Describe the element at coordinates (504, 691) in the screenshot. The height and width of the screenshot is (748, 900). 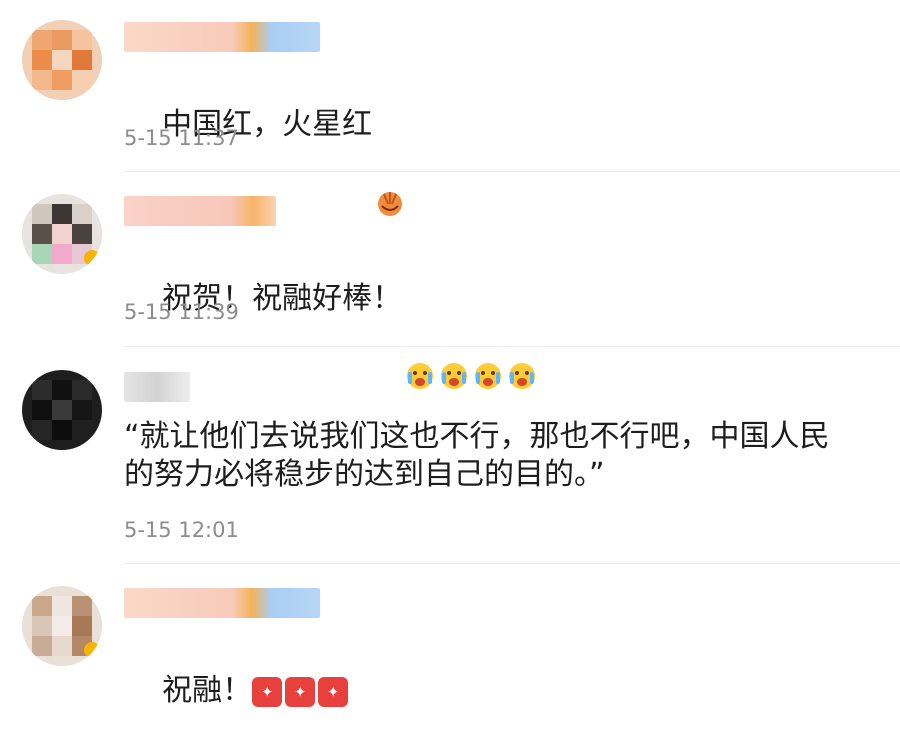
I see `comment-text: 祝融！ ✦ ✦ ✦` at that location.